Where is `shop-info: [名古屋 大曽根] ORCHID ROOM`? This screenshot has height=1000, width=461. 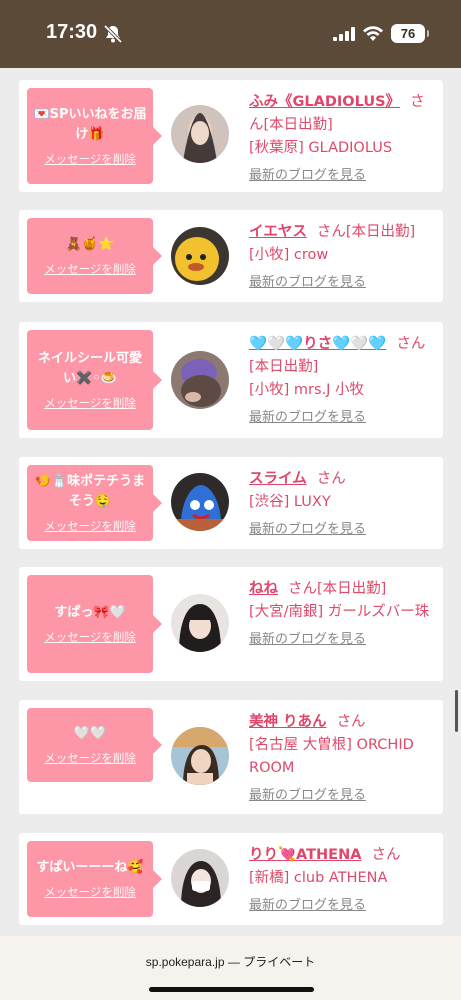 shop-info: [名古屋 大曽根] ORCHID ROOM is located at coordinates (331, 756).